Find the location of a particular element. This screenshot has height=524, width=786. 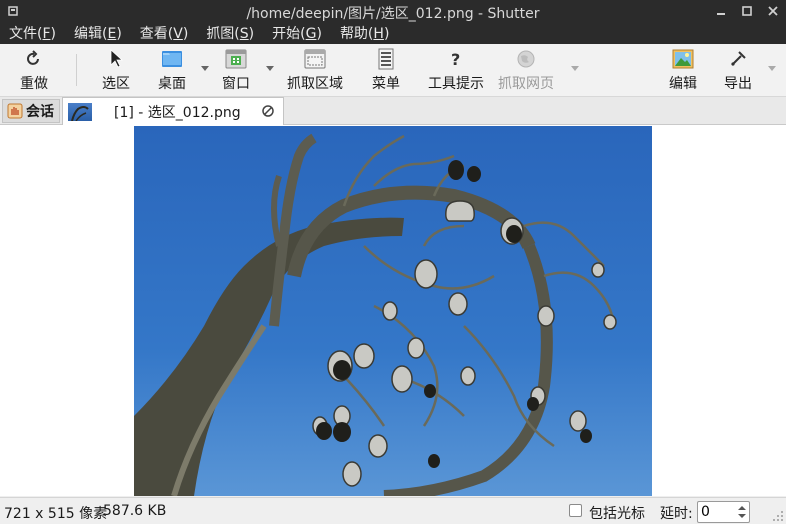

tab-file-label: [1] - 选区_012.png is located at coordinates (177, 112).